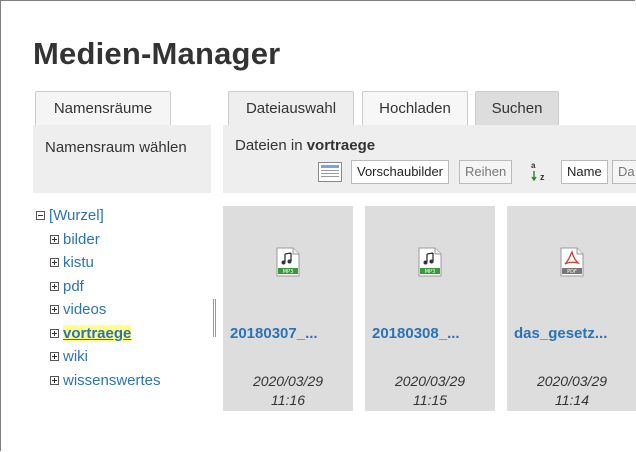 This screenshot has height=452, width=636. I want to click on minus-box-icon, so click(40, 215).